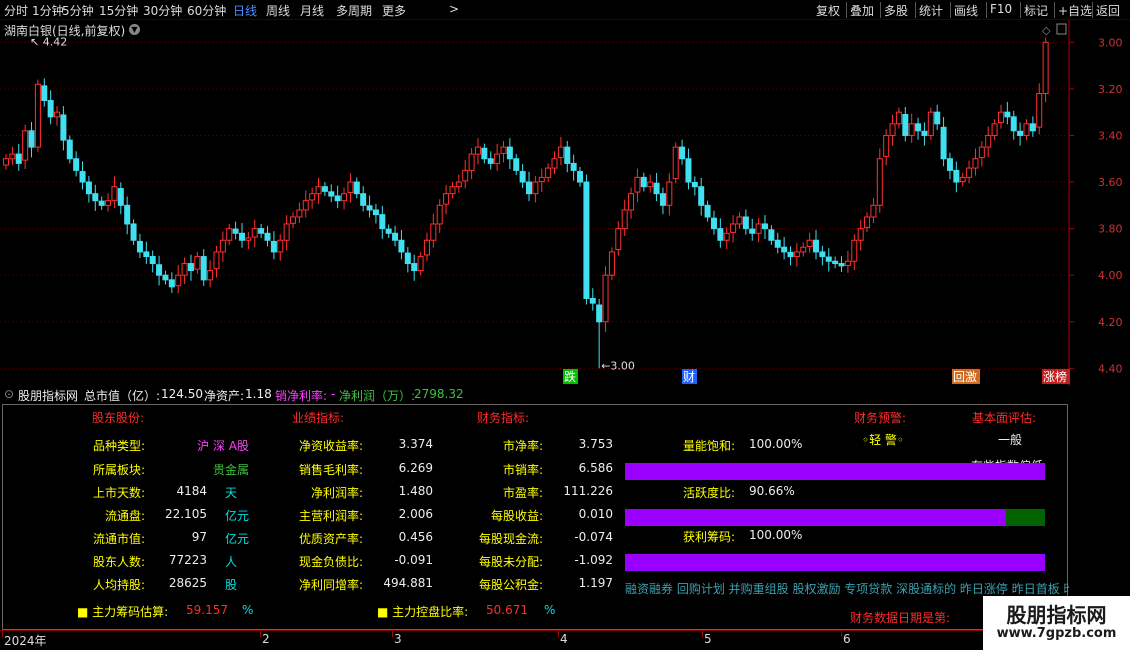 This screenshot has width=1130, height=650. Describe the element at coordinates (245, 10) in the screenshot. I see `period-tab-6: 日线` at that location.